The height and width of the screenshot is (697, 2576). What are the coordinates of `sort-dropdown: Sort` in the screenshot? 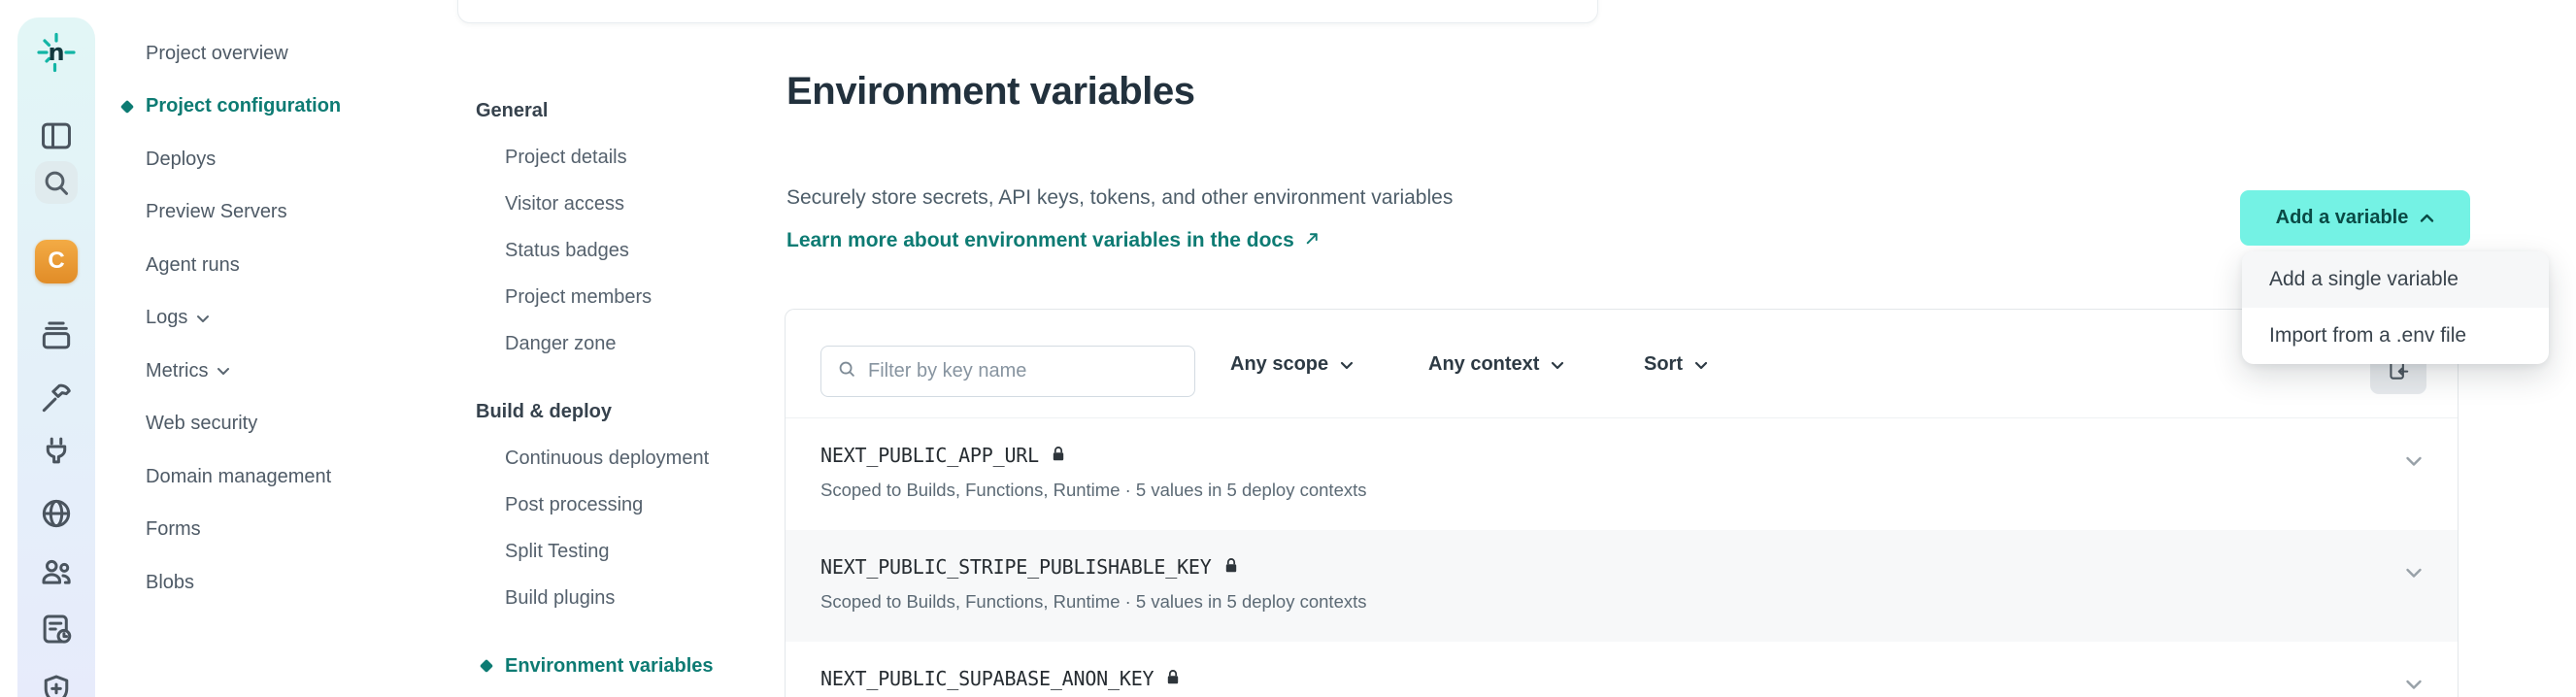 It's located at (1676, 364).